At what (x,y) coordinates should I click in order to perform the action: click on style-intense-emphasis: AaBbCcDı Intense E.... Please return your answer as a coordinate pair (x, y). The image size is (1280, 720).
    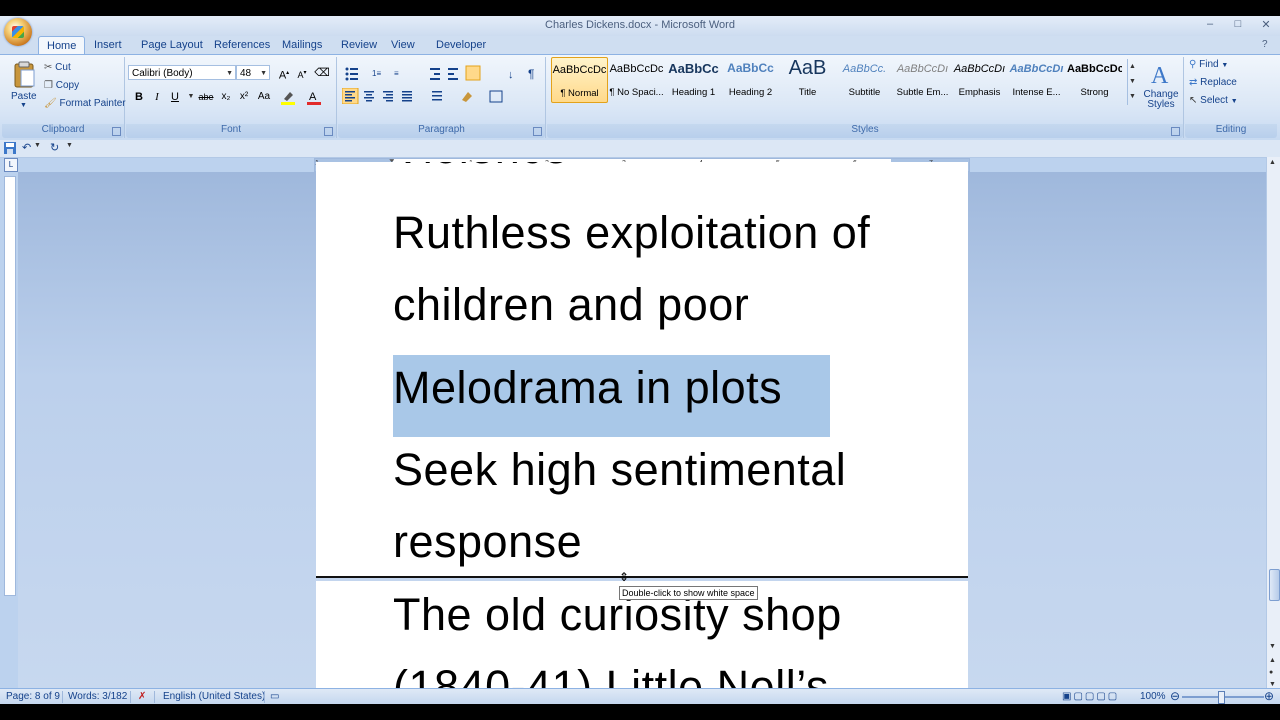
    Looking at the image, I should click on (1036, 79).